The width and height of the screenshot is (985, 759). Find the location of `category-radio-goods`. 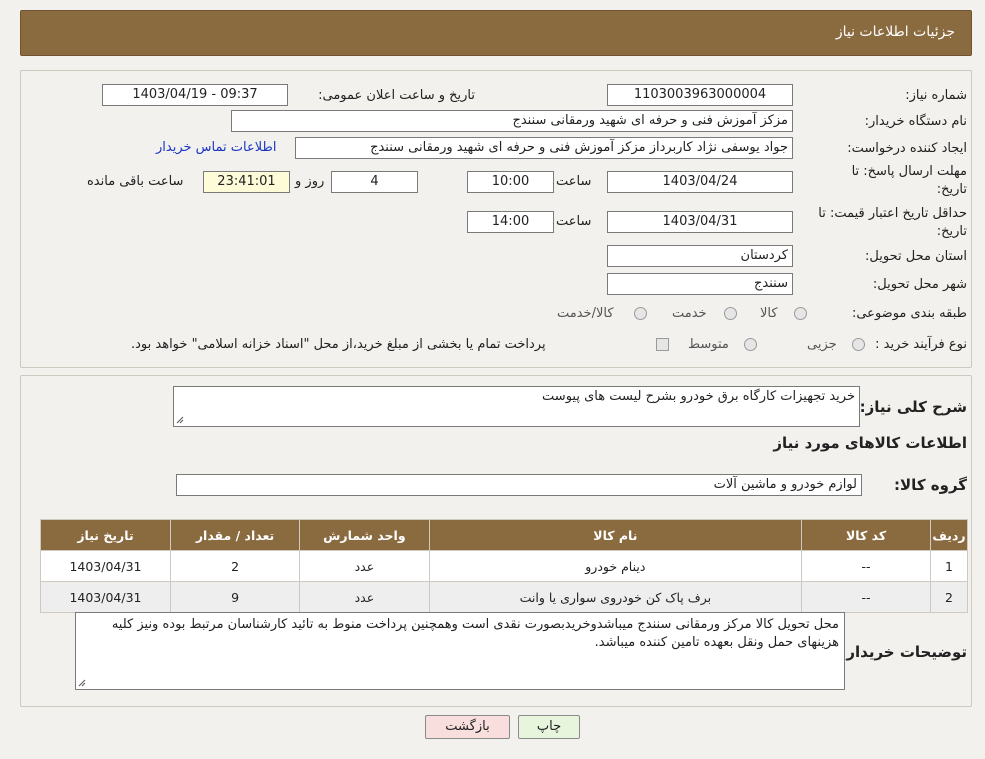

category-radio-goods is located at coordinates (800, 313).